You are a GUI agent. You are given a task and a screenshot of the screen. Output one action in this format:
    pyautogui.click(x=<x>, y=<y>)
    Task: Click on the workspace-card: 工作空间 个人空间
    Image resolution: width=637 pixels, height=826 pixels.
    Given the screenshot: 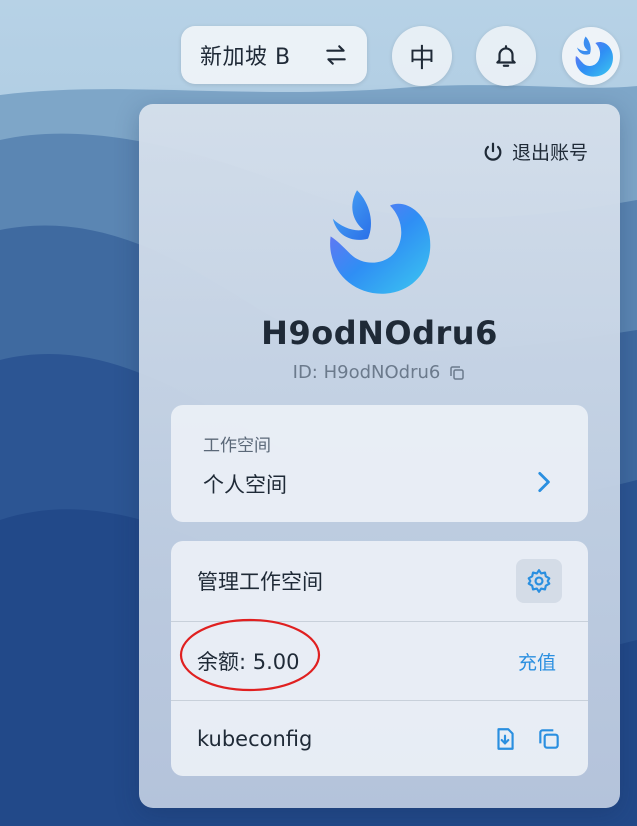 What is the action you would take?
    pyautogui.click(x=379, y=463)
    